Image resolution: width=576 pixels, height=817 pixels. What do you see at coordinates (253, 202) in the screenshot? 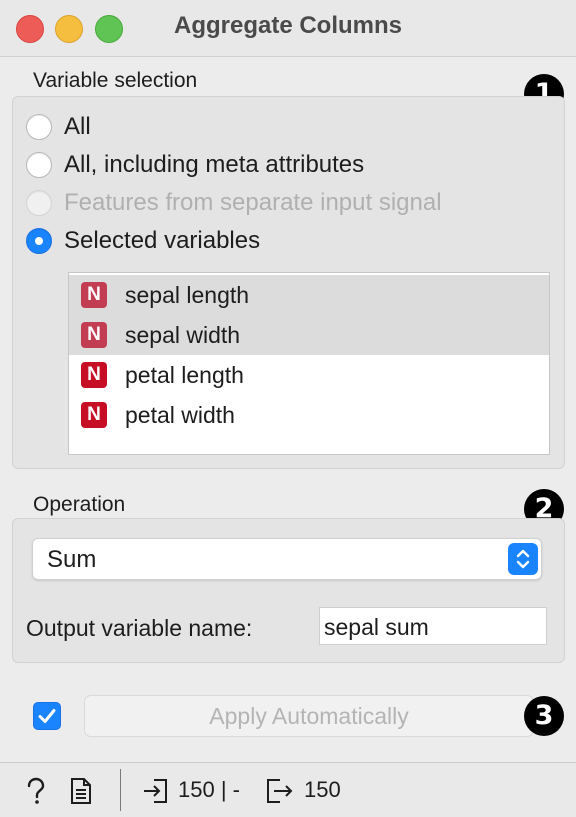
I see `radio-label: Features from separate input signal` at bounding box center [253, 202].